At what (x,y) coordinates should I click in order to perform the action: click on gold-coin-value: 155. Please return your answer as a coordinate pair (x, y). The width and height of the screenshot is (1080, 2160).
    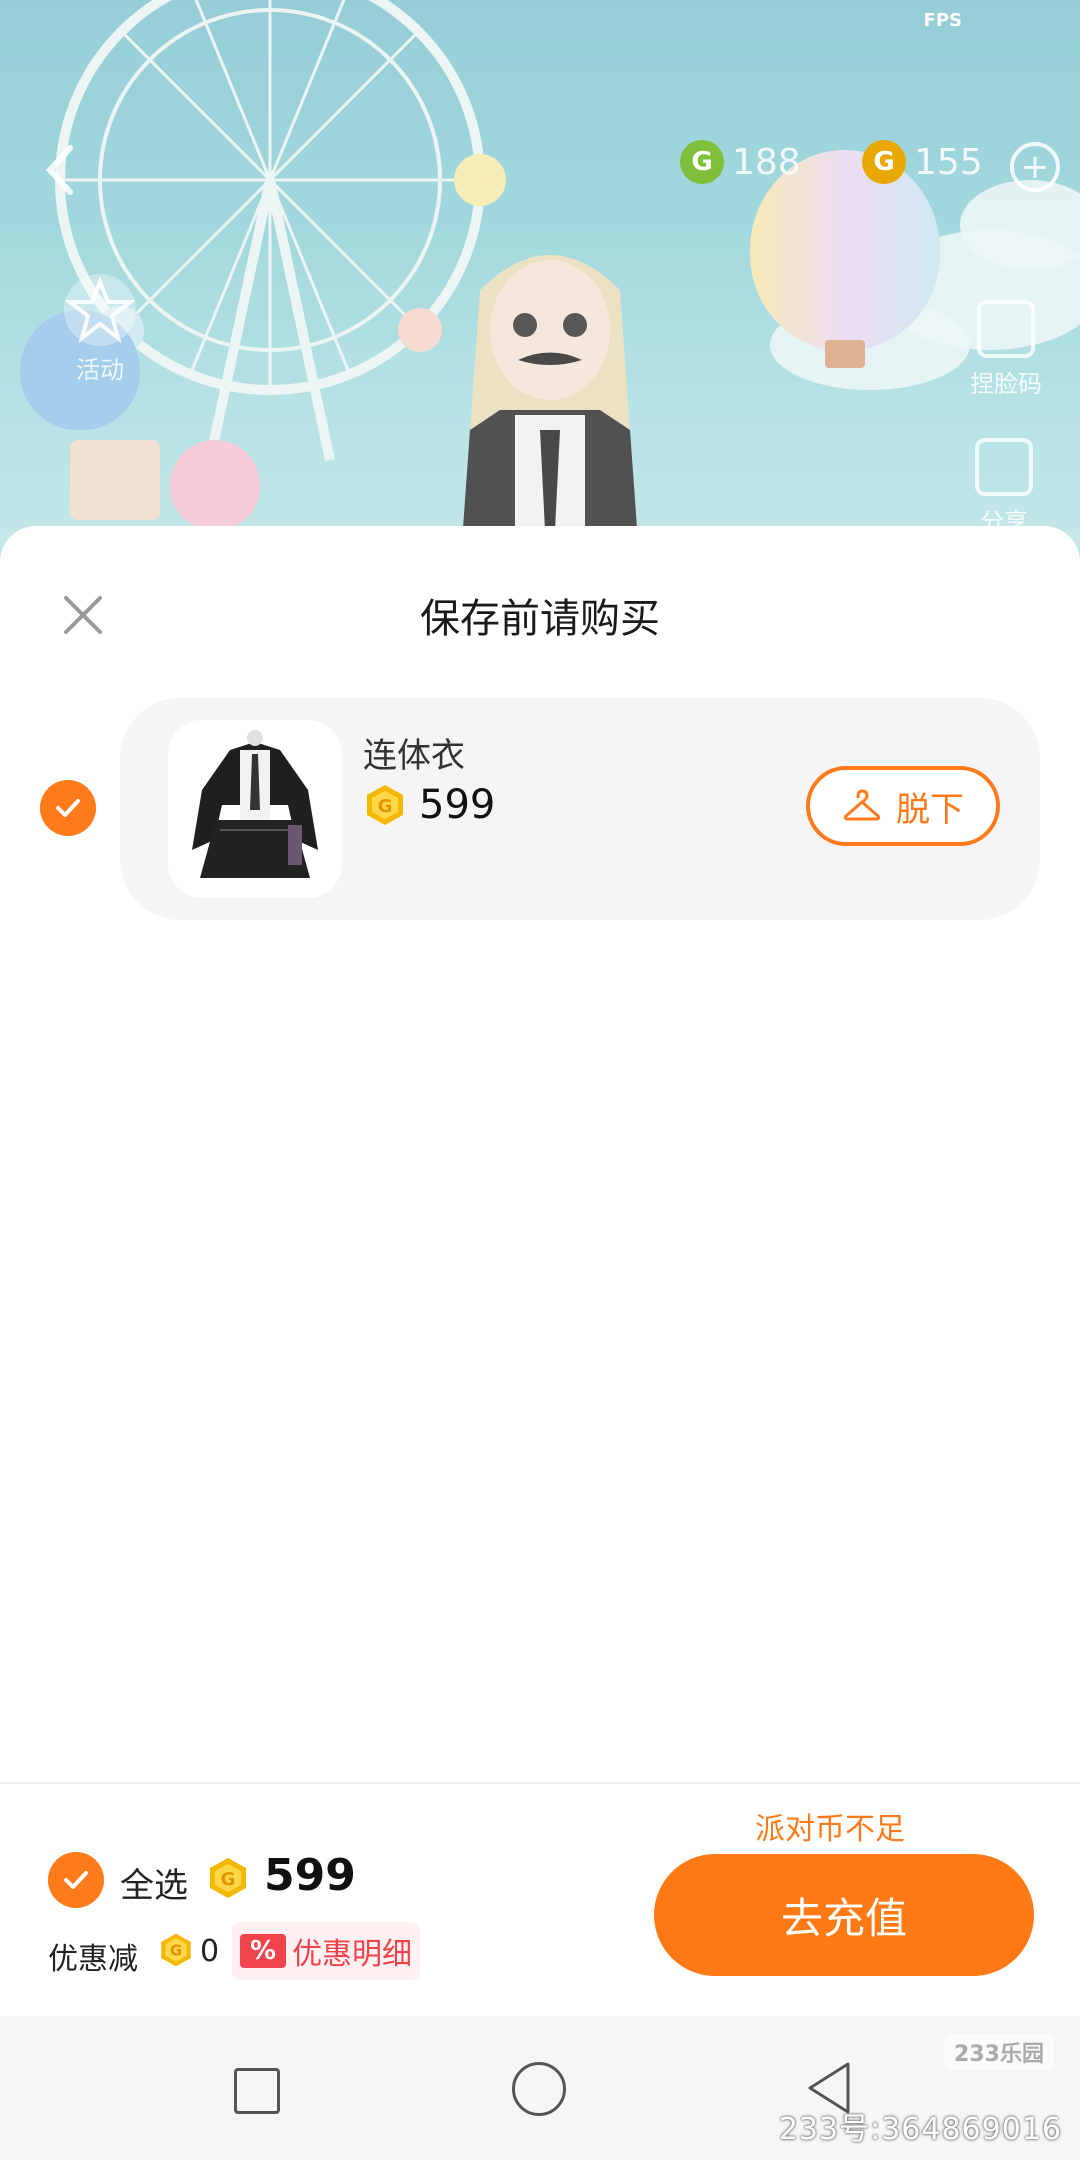
    Looking at the image, I should click on (948, 162).